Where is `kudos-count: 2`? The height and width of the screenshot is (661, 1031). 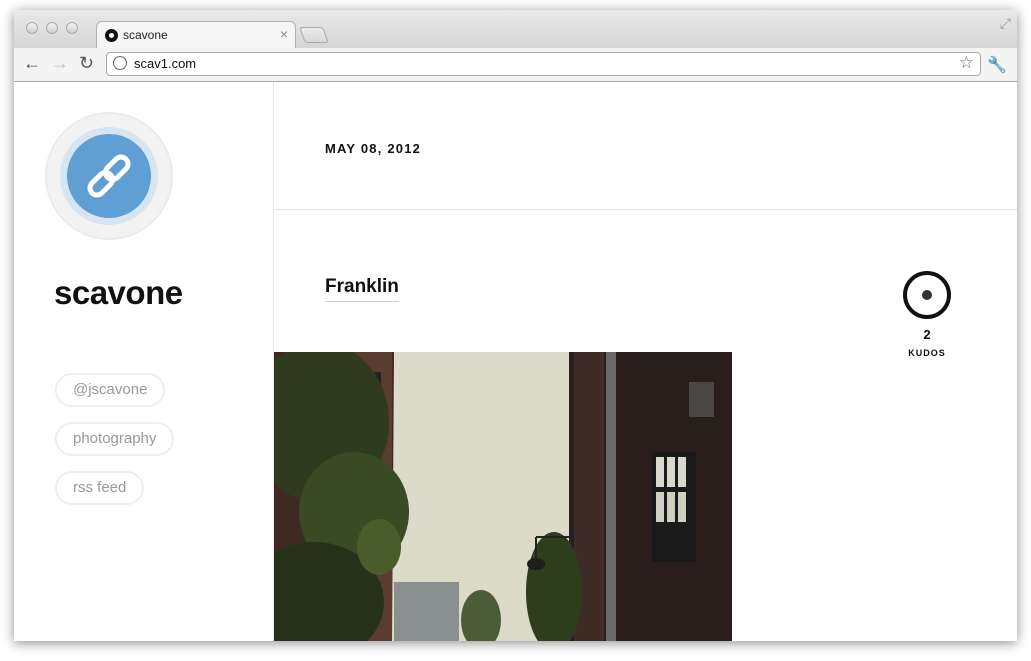 kudos-count: 2 is located at coordinates (927, 334).